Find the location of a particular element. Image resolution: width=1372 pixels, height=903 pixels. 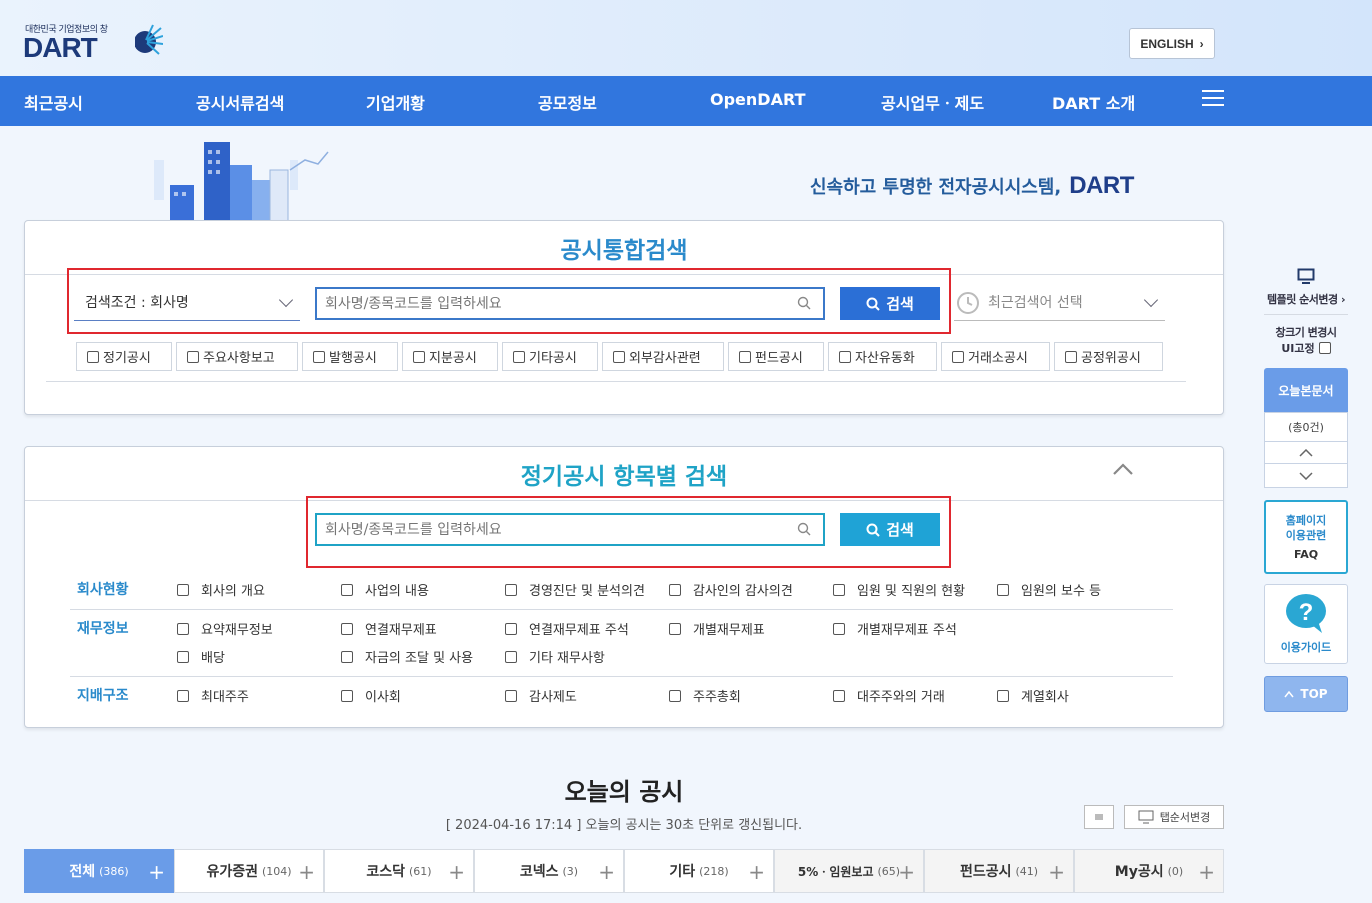

item-checkbox: 이사회 is located at coordinates (371, 695).